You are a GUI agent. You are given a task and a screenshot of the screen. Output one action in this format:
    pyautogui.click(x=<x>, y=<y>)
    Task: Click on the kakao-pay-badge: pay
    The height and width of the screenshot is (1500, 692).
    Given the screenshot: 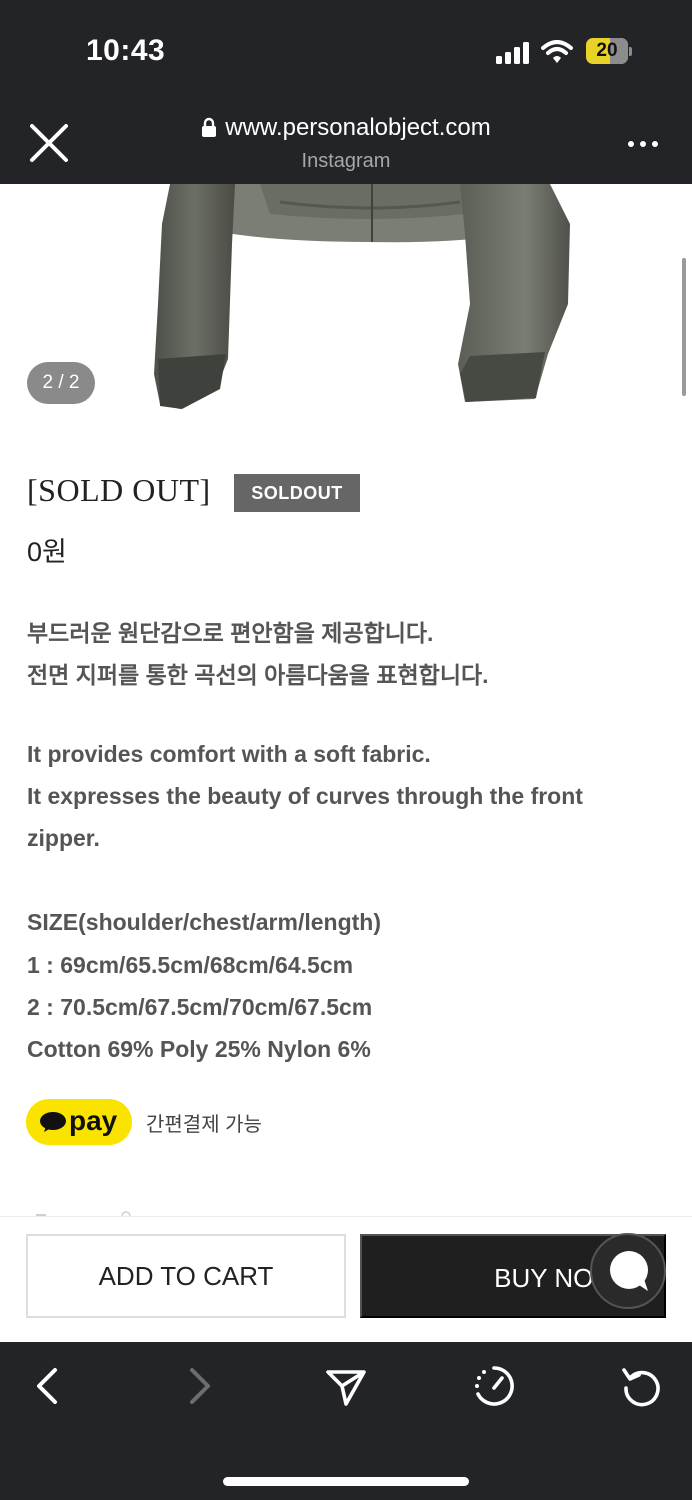 What is the action you would take?
    pyautogui.click(x=79, y=1122)
    